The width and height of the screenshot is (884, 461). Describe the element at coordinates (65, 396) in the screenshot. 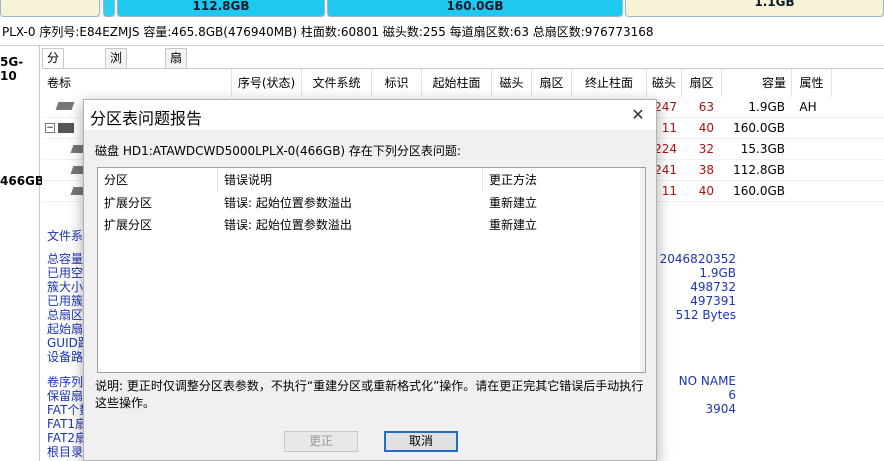

I see `detail-label: 保留扇` at that location.